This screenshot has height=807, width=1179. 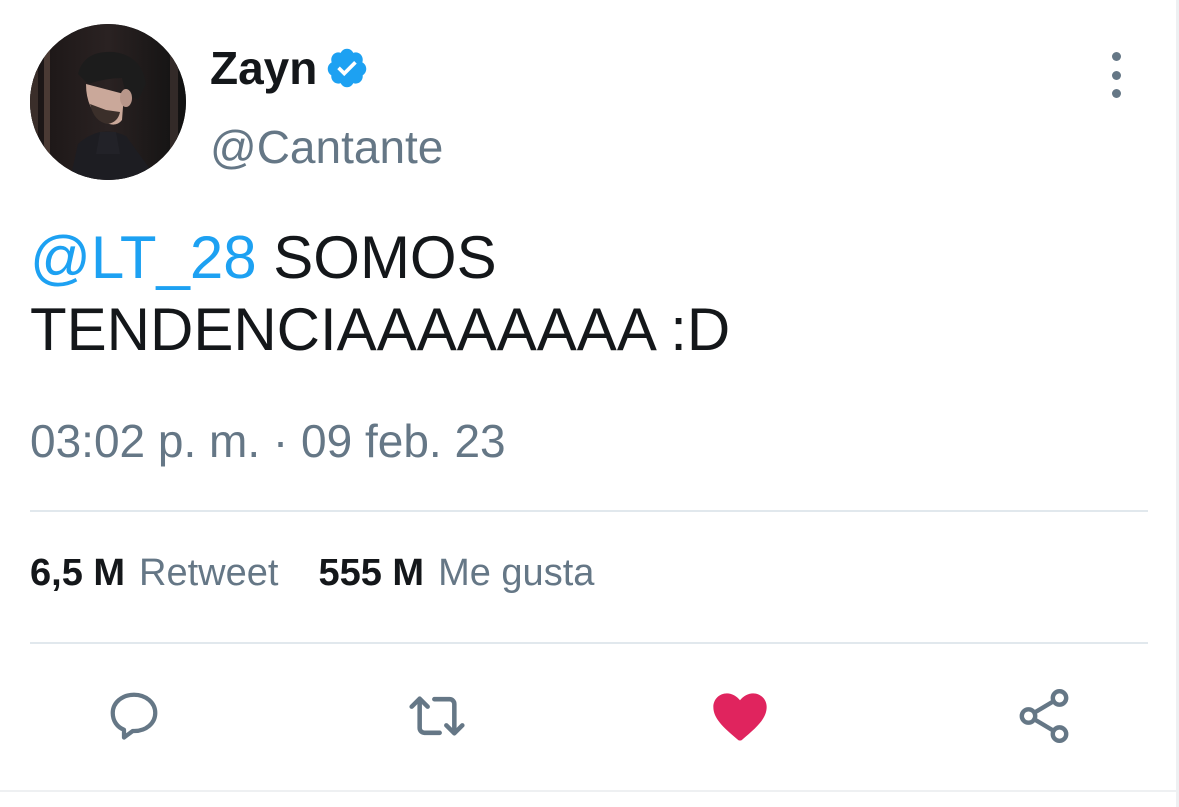 What do you see at coordinates (143, 257) in the screenshot?
I see `mention-link: @LT_28` at bounding box center [143, 257].